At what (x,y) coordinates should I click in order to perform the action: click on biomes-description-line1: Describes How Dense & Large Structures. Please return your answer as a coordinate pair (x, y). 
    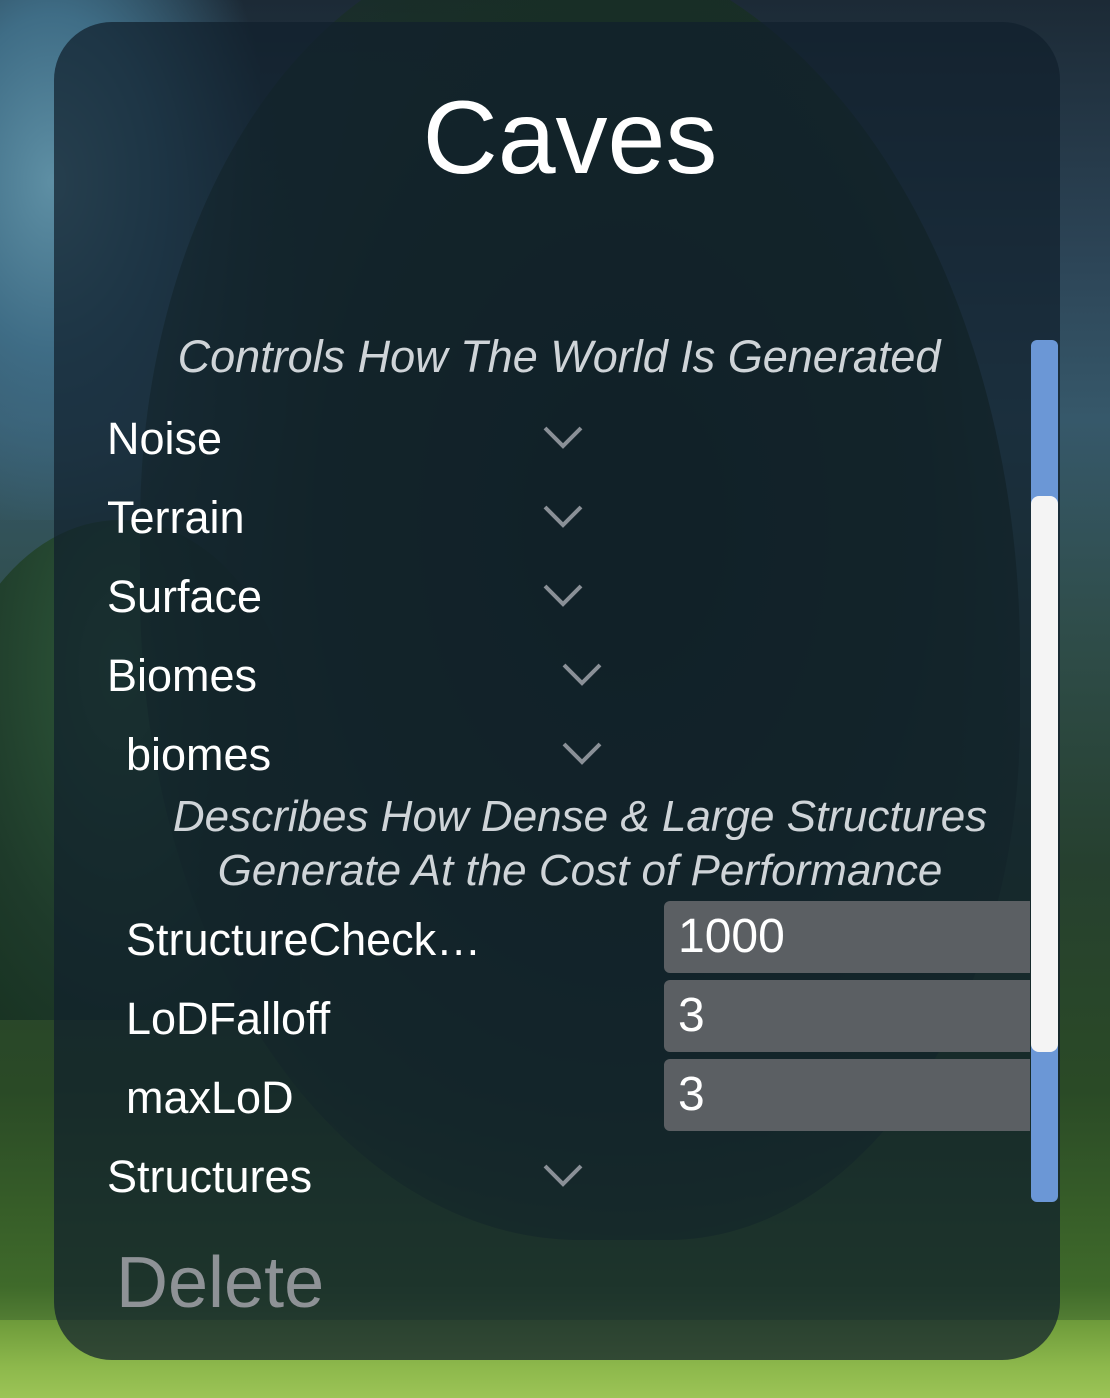
    Looking at the image, I should click on (580, 816).